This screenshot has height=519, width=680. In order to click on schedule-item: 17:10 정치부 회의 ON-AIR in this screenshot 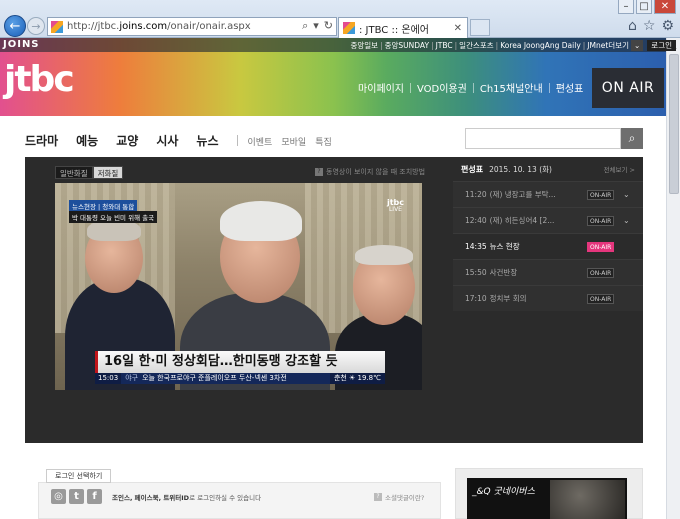, I will do `click(548, 298)`.